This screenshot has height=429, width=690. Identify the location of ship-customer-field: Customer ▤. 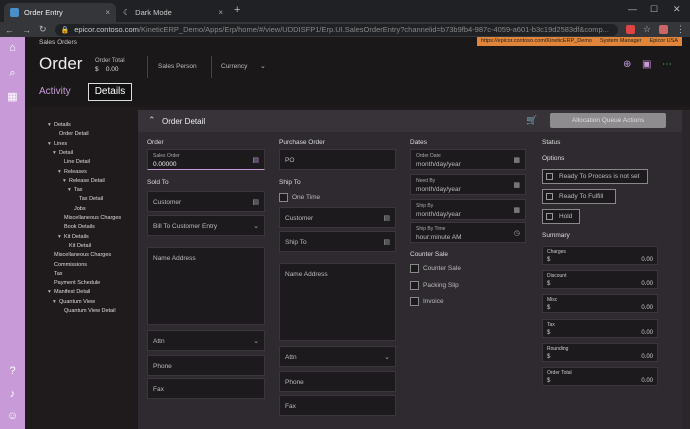
(337, 217).